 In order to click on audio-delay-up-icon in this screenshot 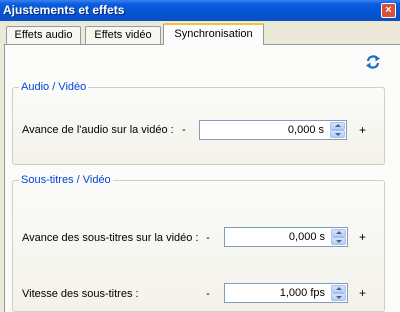, I will do `click(337, 126)`.